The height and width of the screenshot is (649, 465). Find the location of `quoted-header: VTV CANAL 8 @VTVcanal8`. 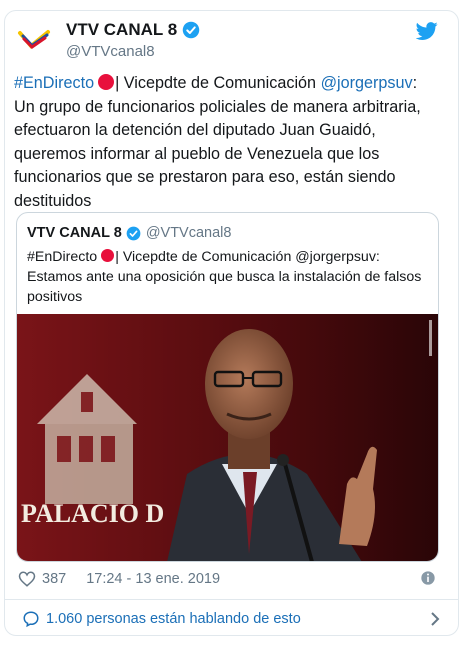

quoted-header: VTV CANAL 8 @VTVcanal8 is located at coordinates (129, 233).